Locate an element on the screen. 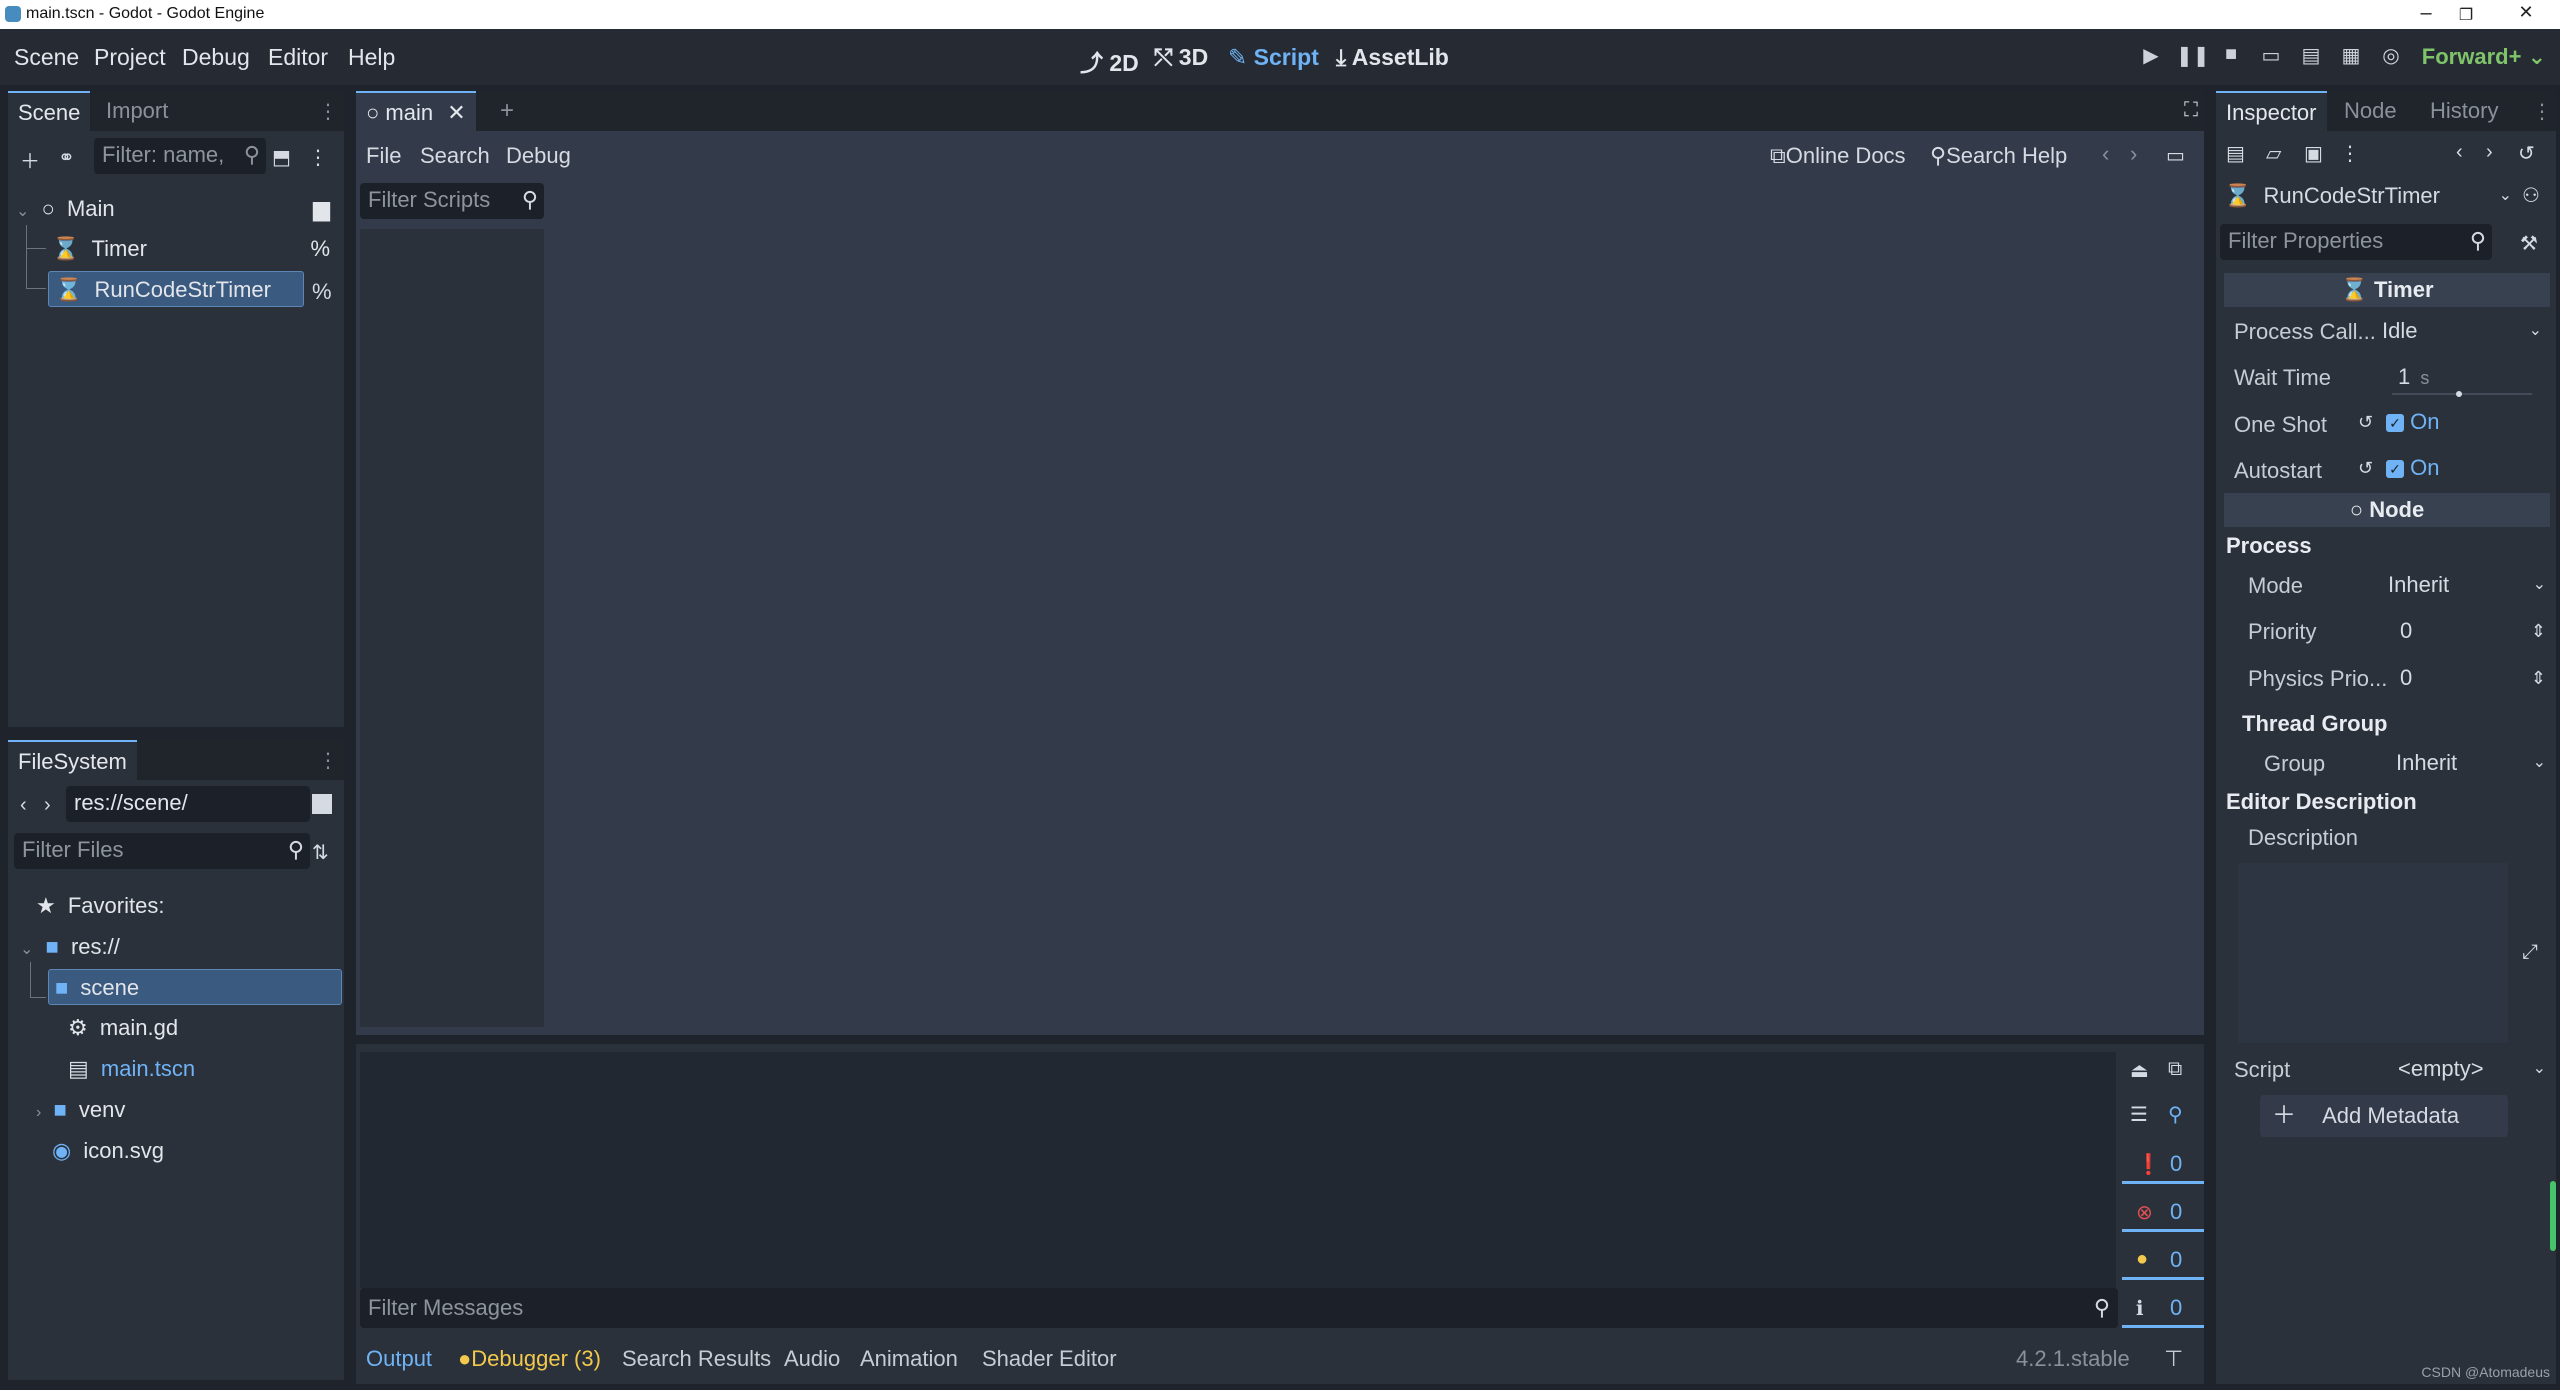 This screenshot has width=2560, height=1390. stop-icon: ■ is located at coordinates (2231, 54).